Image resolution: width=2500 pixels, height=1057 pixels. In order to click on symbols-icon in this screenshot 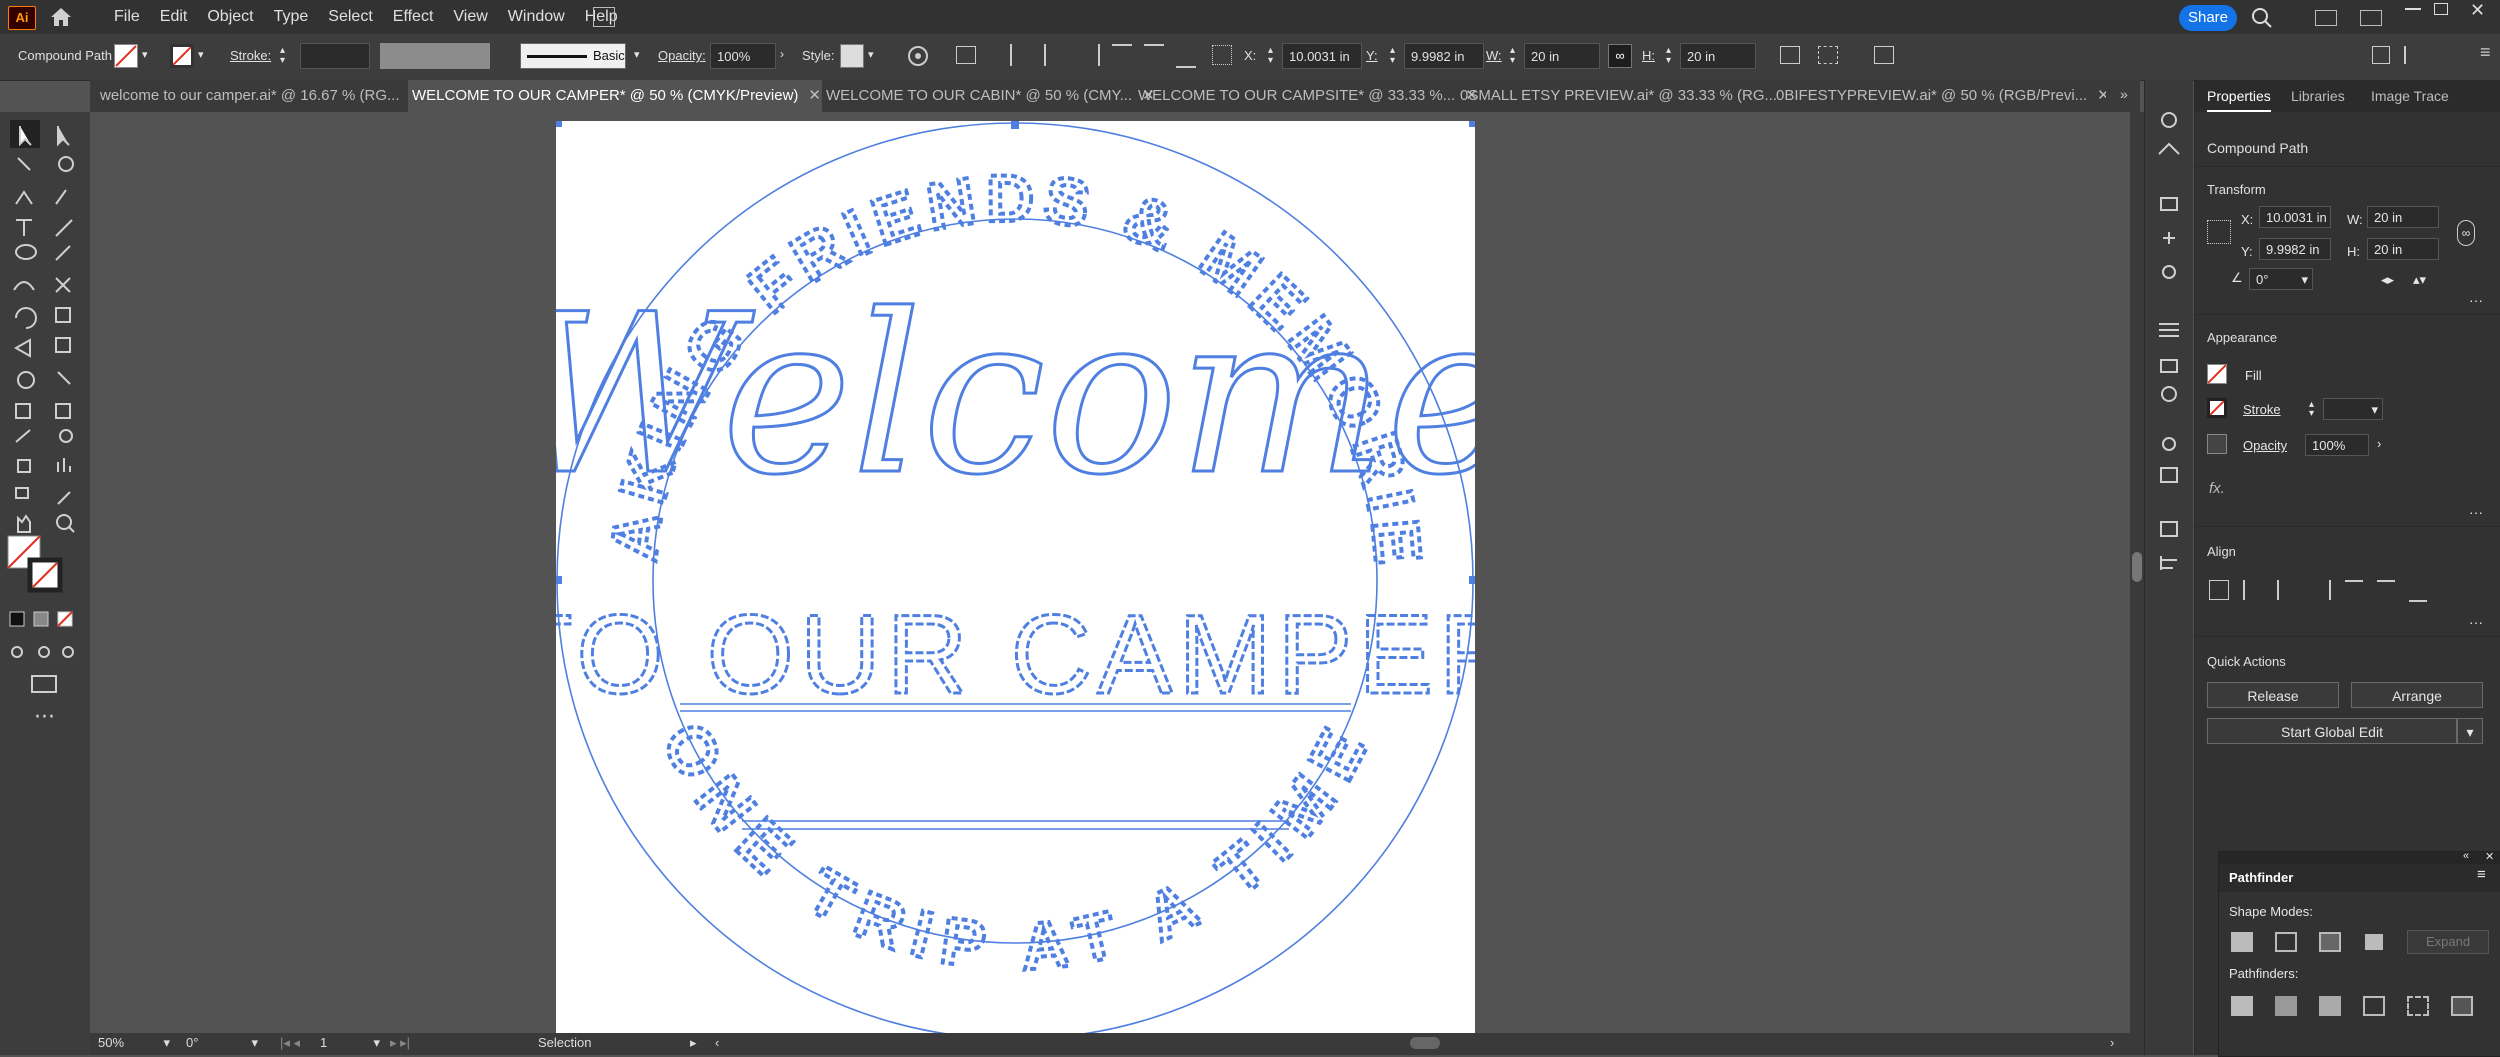, I will do `click(2169, 273)`.